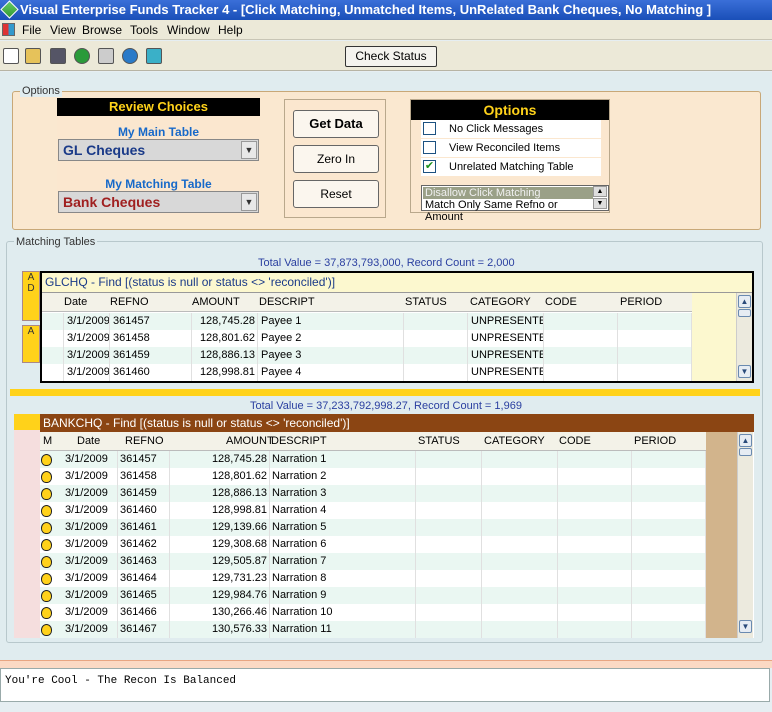 Image resolution: width=772 pixels, height=712 pixels. Describe the element at coordinates (511, 148) in the screenshot. I see `view-reconciled-checkbox: View Reconciled Items` at that location.